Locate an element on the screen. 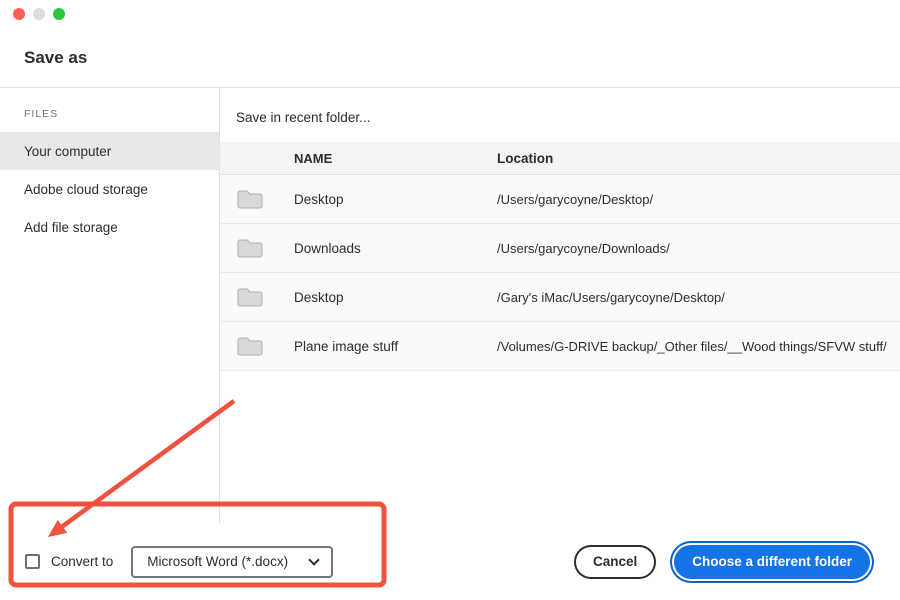 This screenshot has width=900, height=600. close-window-button is located at coordinates (19, 14).